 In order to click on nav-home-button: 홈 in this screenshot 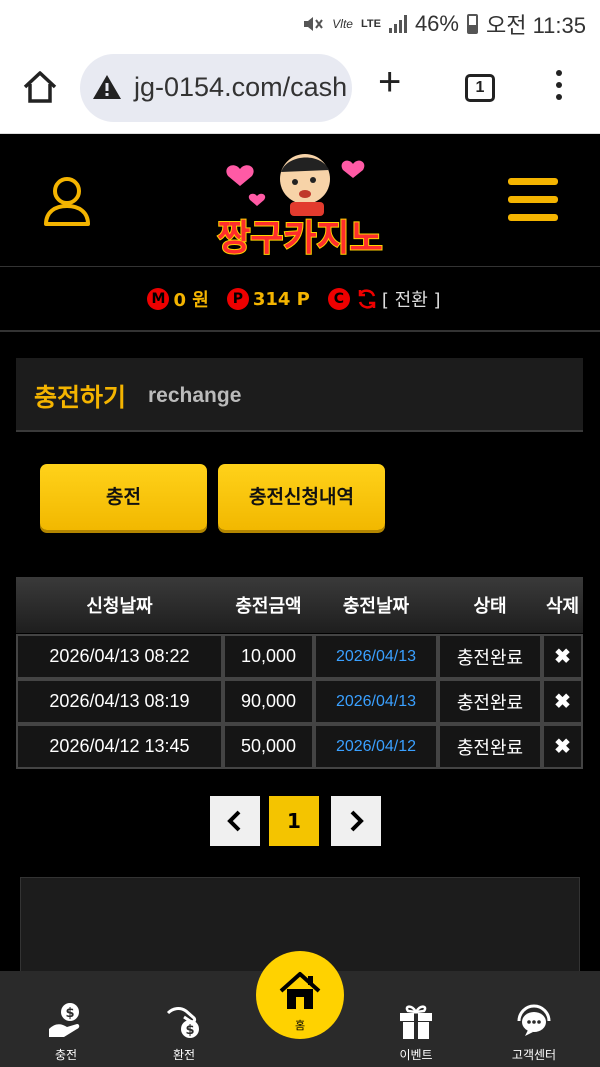, I will do `click(300, 995)`.